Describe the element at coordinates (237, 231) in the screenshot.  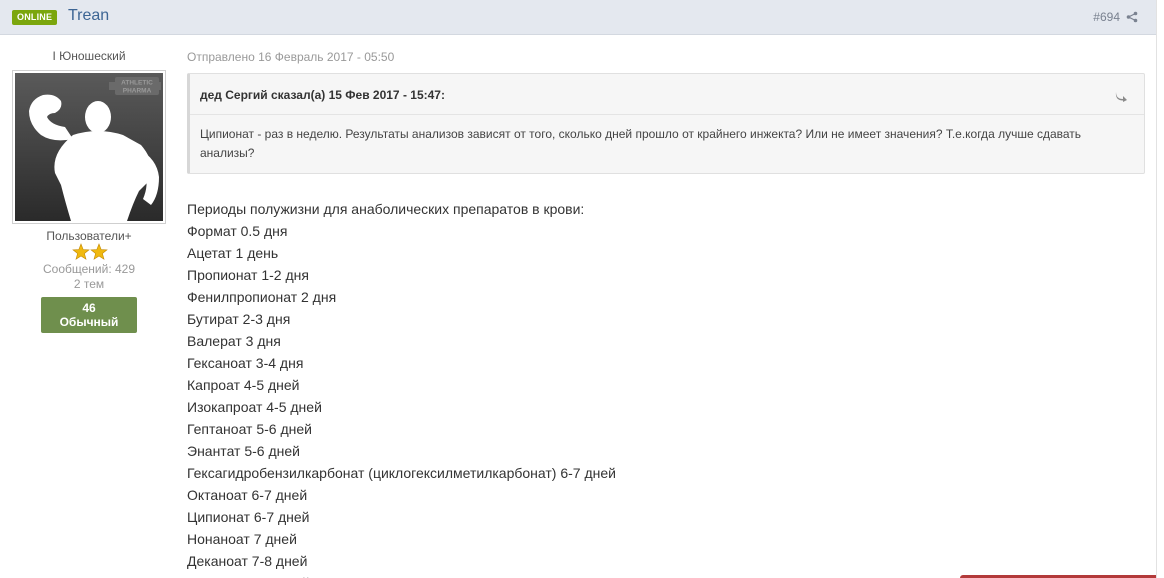
I see `post-text-line: Формат 0.5 дня` at that location.